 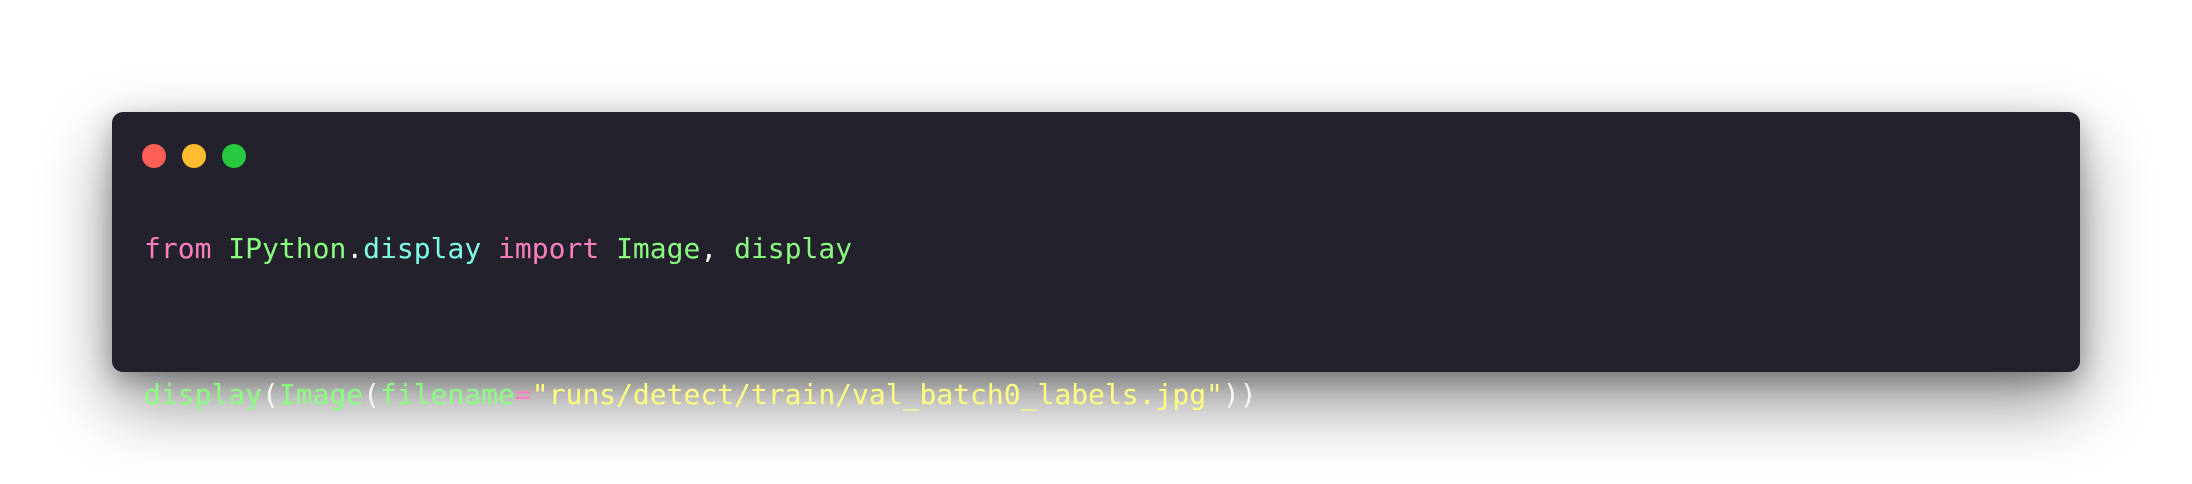 What do you see at coordinates (287, 248) in the screenshot?
I see `module-name: IPython` at bounding box center [287, 248].